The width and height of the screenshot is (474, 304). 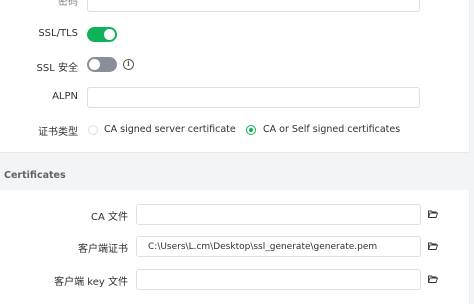 I want to click on ssl-secure-toggle, so click(x=102, y=64).